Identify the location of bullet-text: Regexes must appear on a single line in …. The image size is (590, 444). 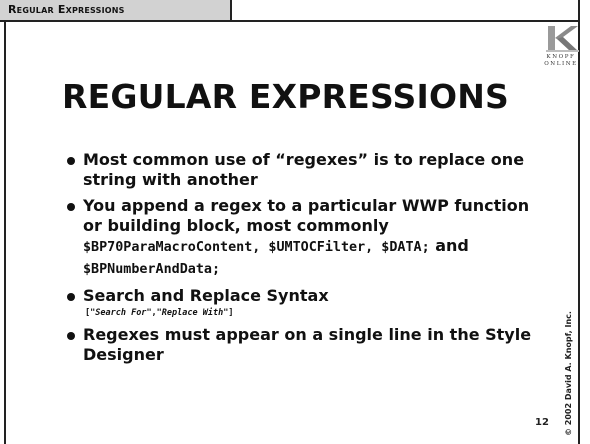
(307, 344).